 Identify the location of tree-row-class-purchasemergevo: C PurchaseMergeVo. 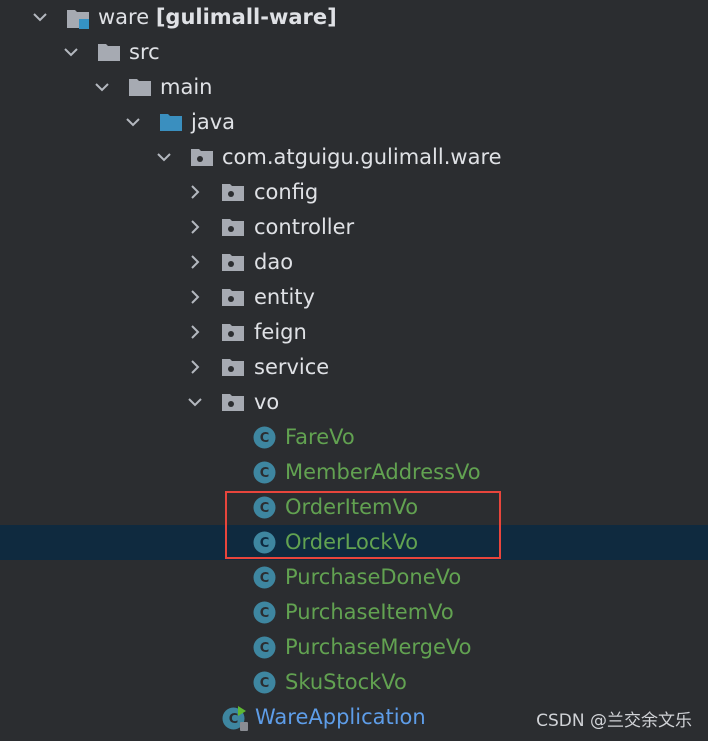
(354, 647).